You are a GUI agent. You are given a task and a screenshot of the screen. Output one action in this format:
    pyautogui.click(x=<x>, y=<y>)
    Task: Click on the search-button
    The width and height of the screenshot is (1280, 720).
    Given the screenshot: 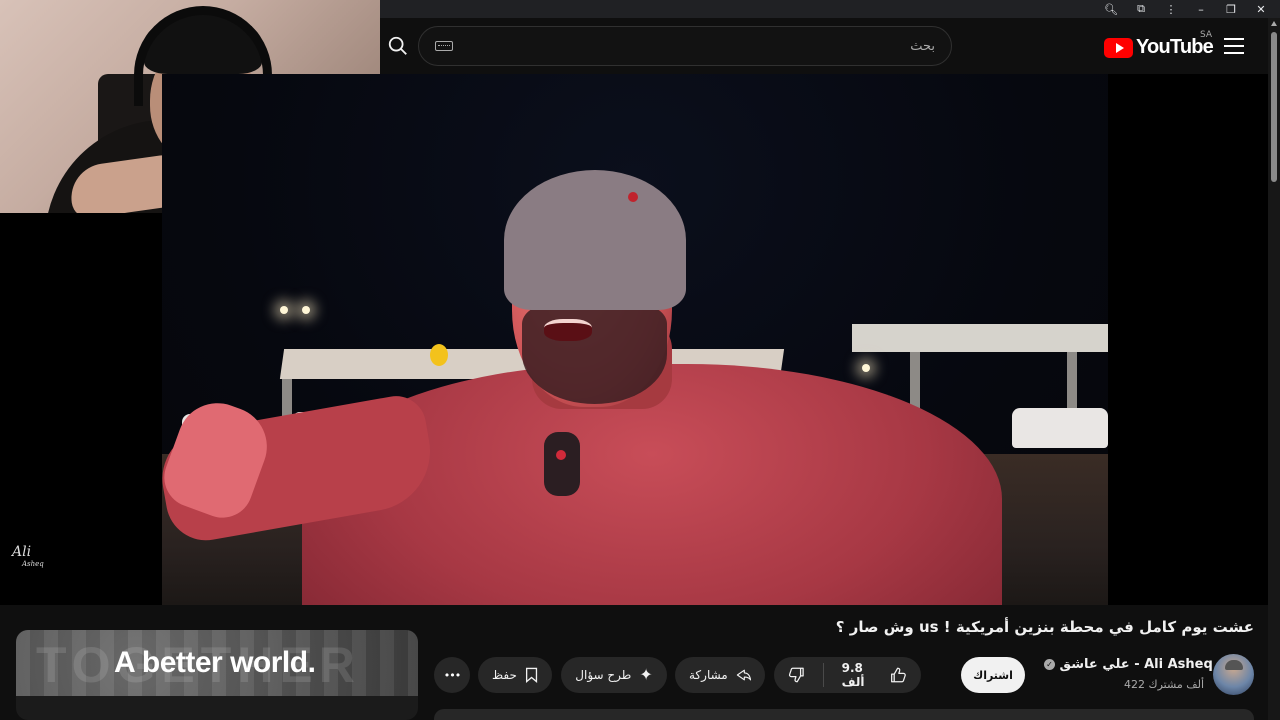 What is the action you would take?
    pyautogui.click(x=398, y=46)
    